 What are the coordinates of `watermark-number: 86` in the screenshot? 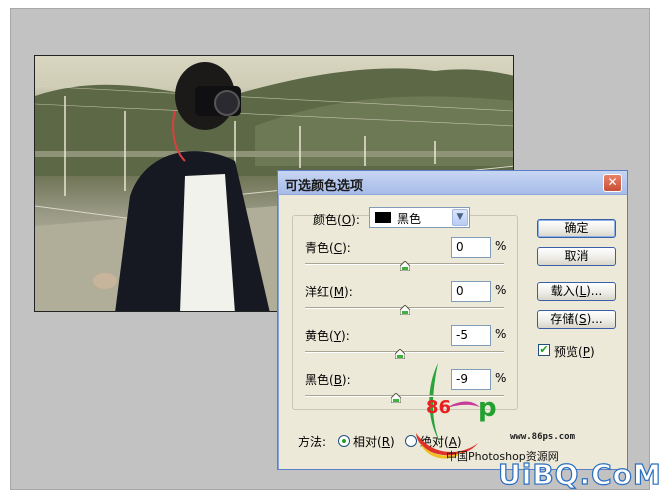 It's located at (439, 407).